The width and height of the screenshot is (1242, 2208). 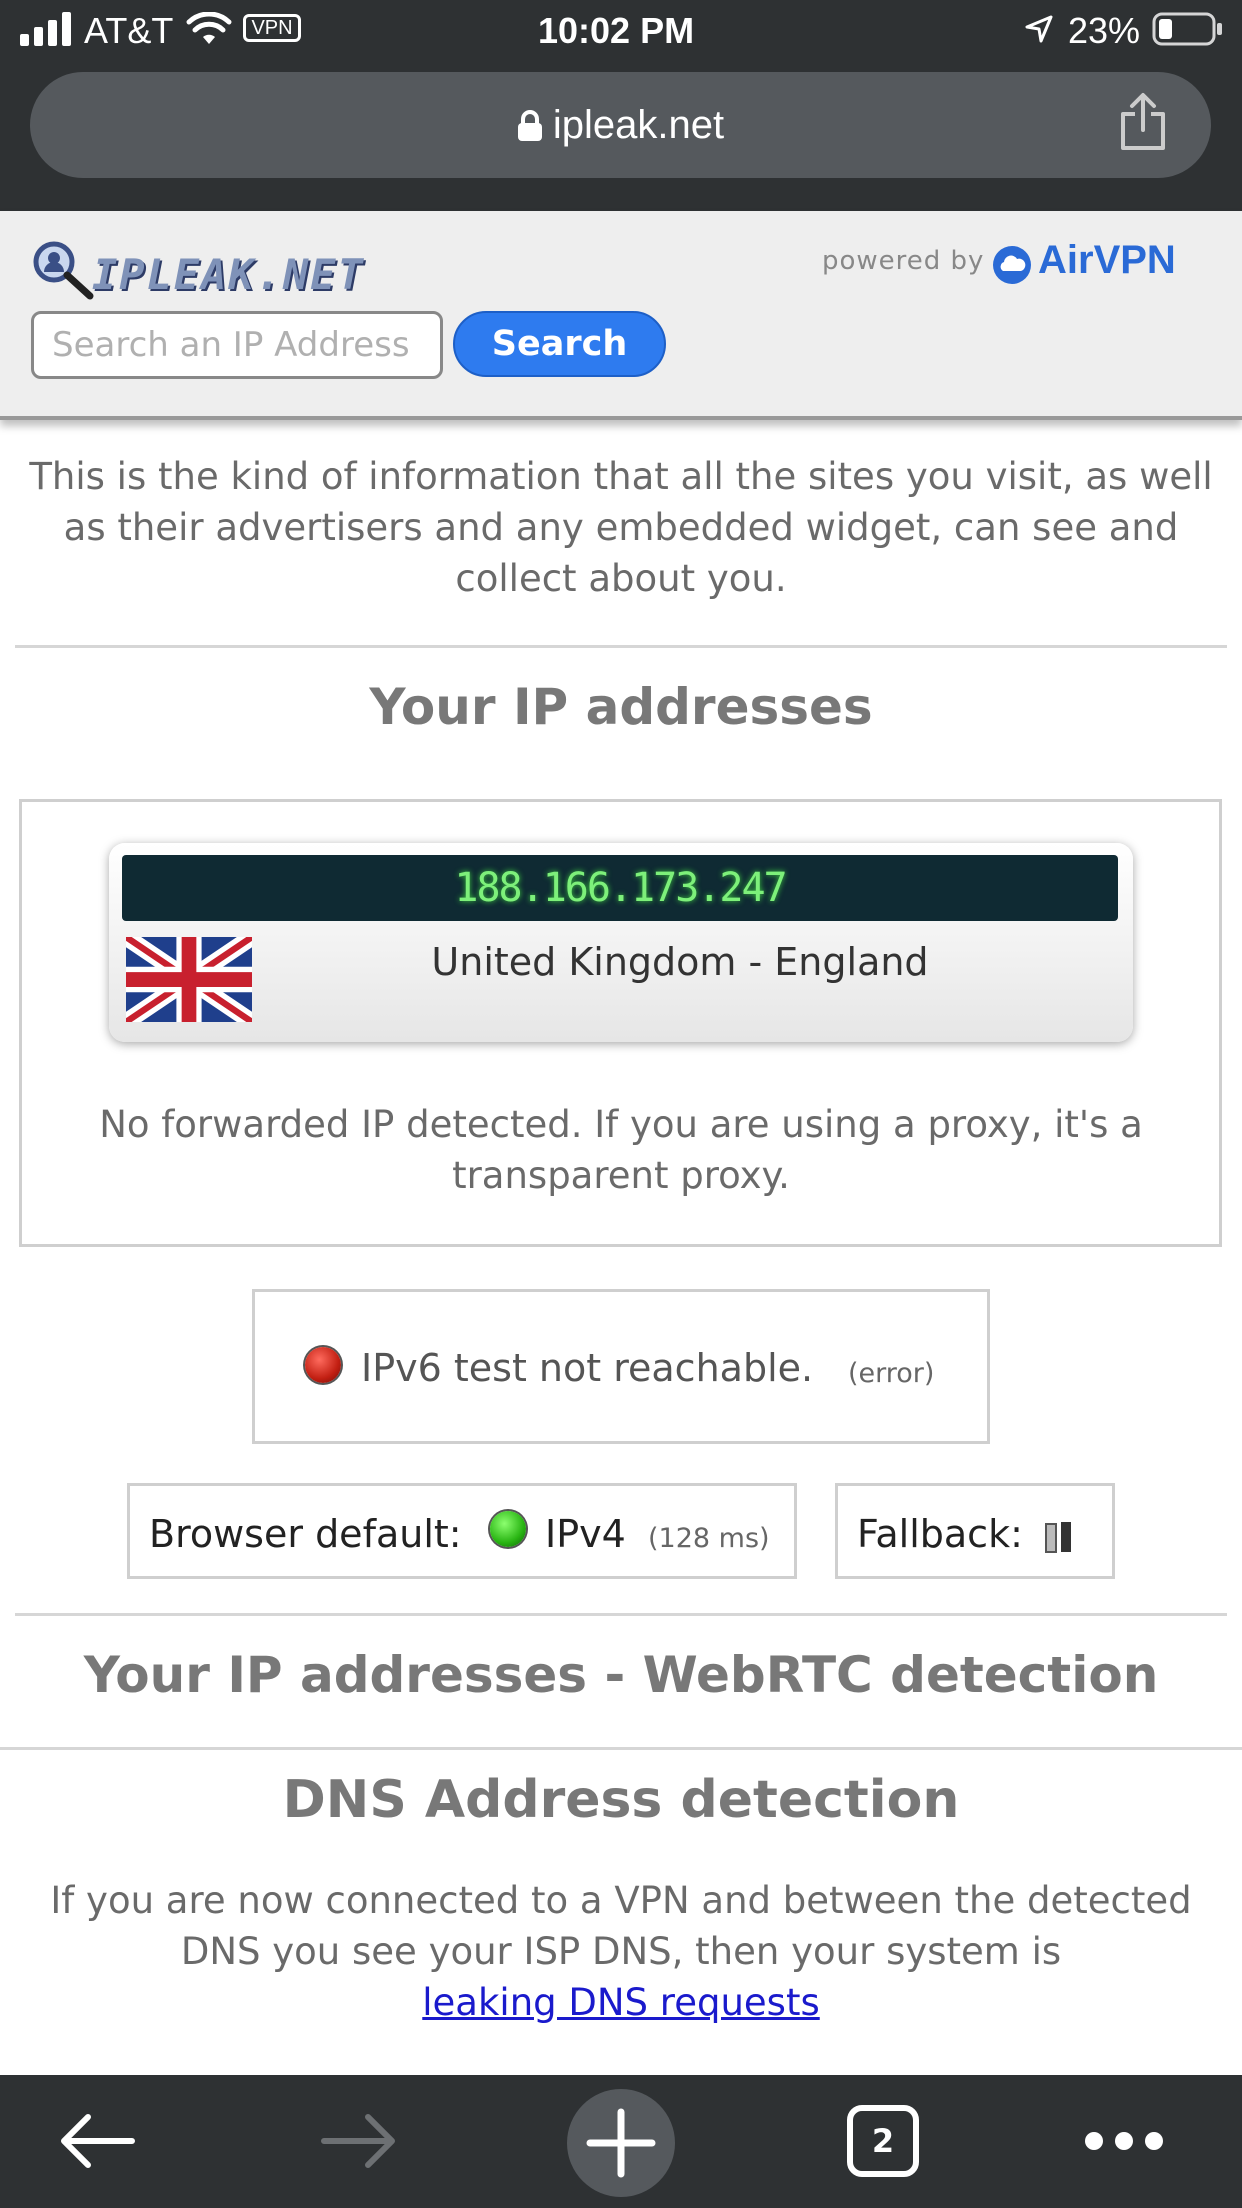 I want to click on location-arrow-icon, so click(x=1039, y=29).